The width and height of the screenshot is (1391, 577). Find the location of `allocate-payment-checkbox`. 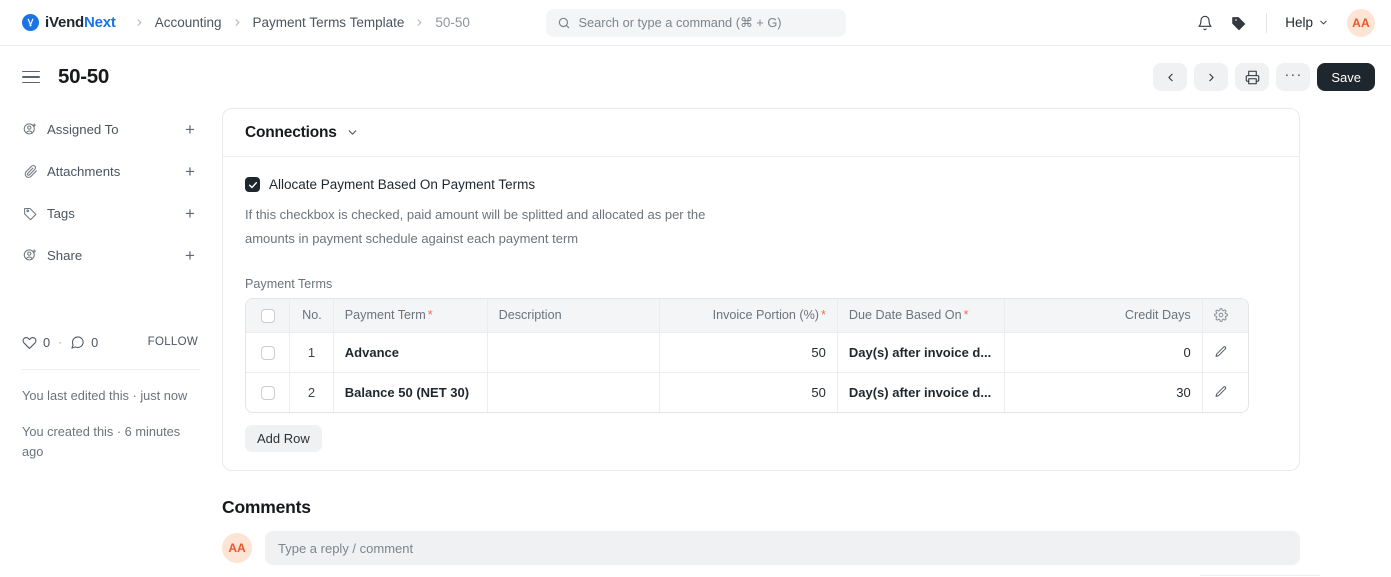

allocate-payment-checkbox is located at coordinates (252, 184).